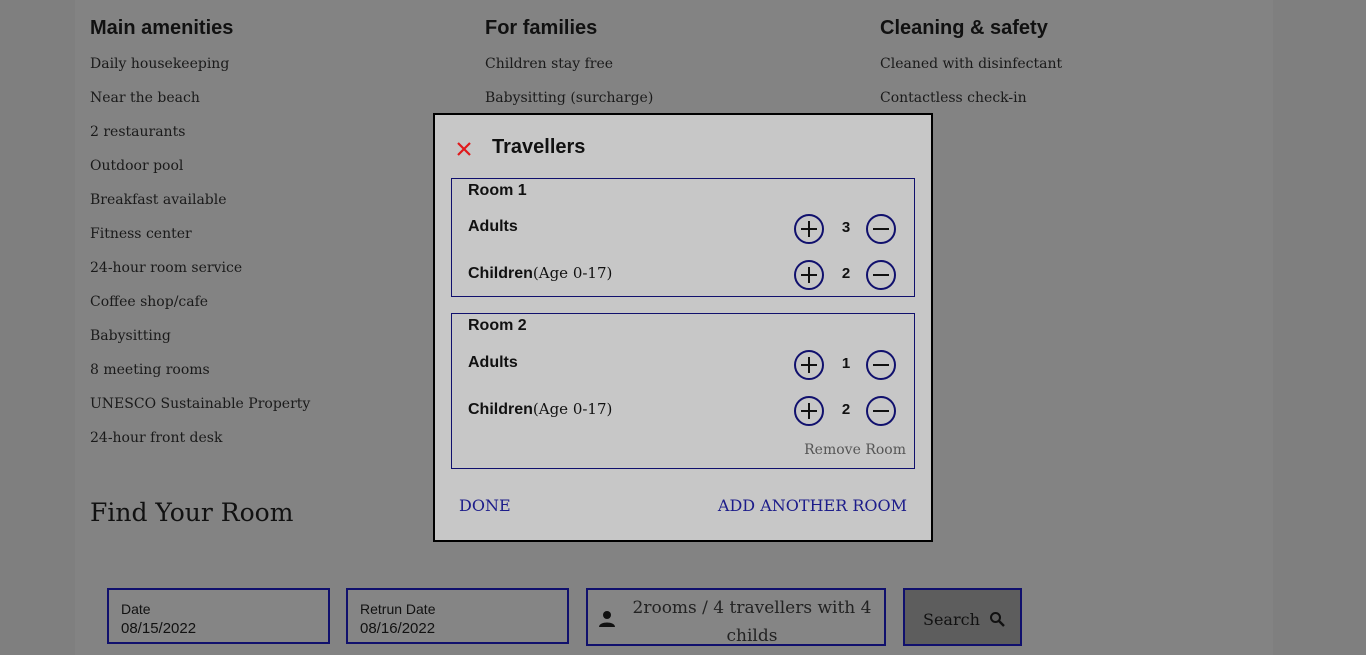 Image resolution: width=1366 pixels, height=655 pixels. I want to click on room-card: Room 1 Adults 3 Children(Age 0-17) 2, so click(683, 237).